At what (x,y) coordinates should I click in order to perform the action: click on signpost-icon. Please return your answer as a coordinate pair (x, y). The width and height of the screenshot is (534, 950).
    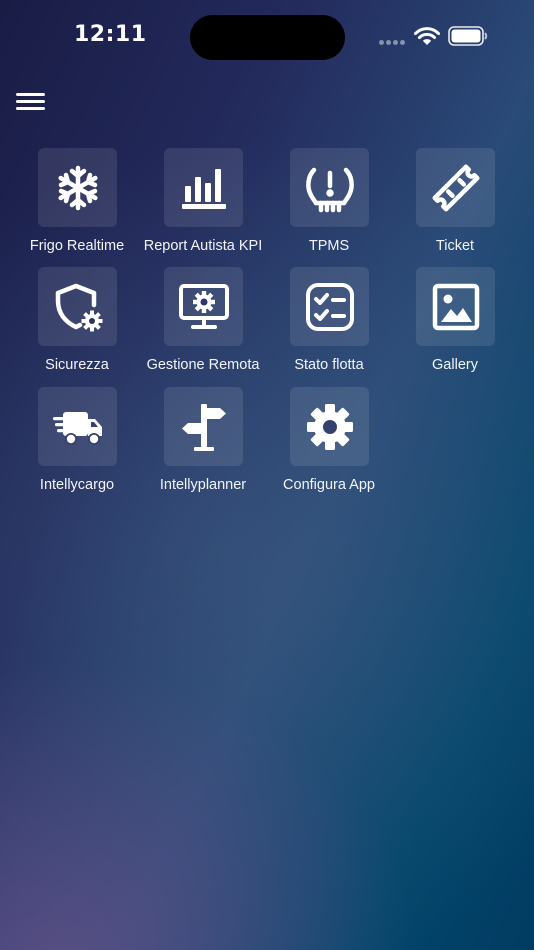
    Looking at the image, I should click on (203, 427).